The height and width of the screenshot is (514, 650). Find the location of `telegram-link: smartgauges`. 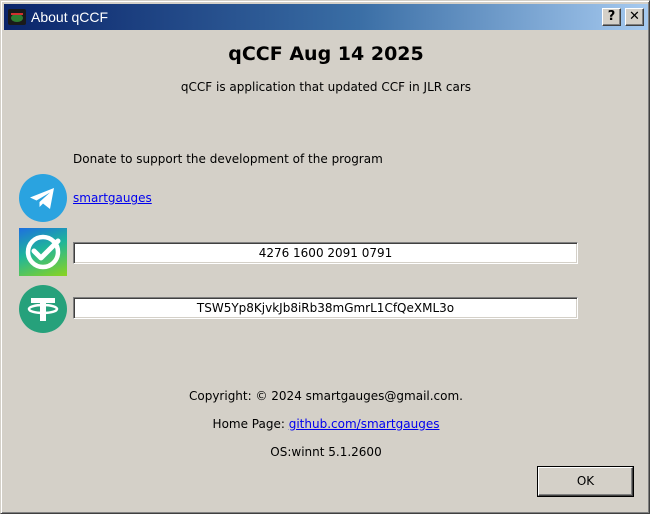

telegram-link: smartgauges is located at coordinates (112, 198).